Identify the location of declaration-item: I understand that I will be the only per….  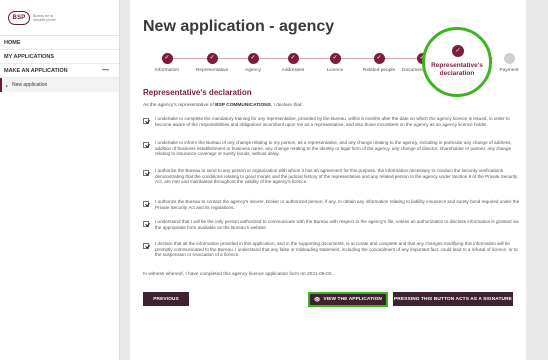
(333, 224).